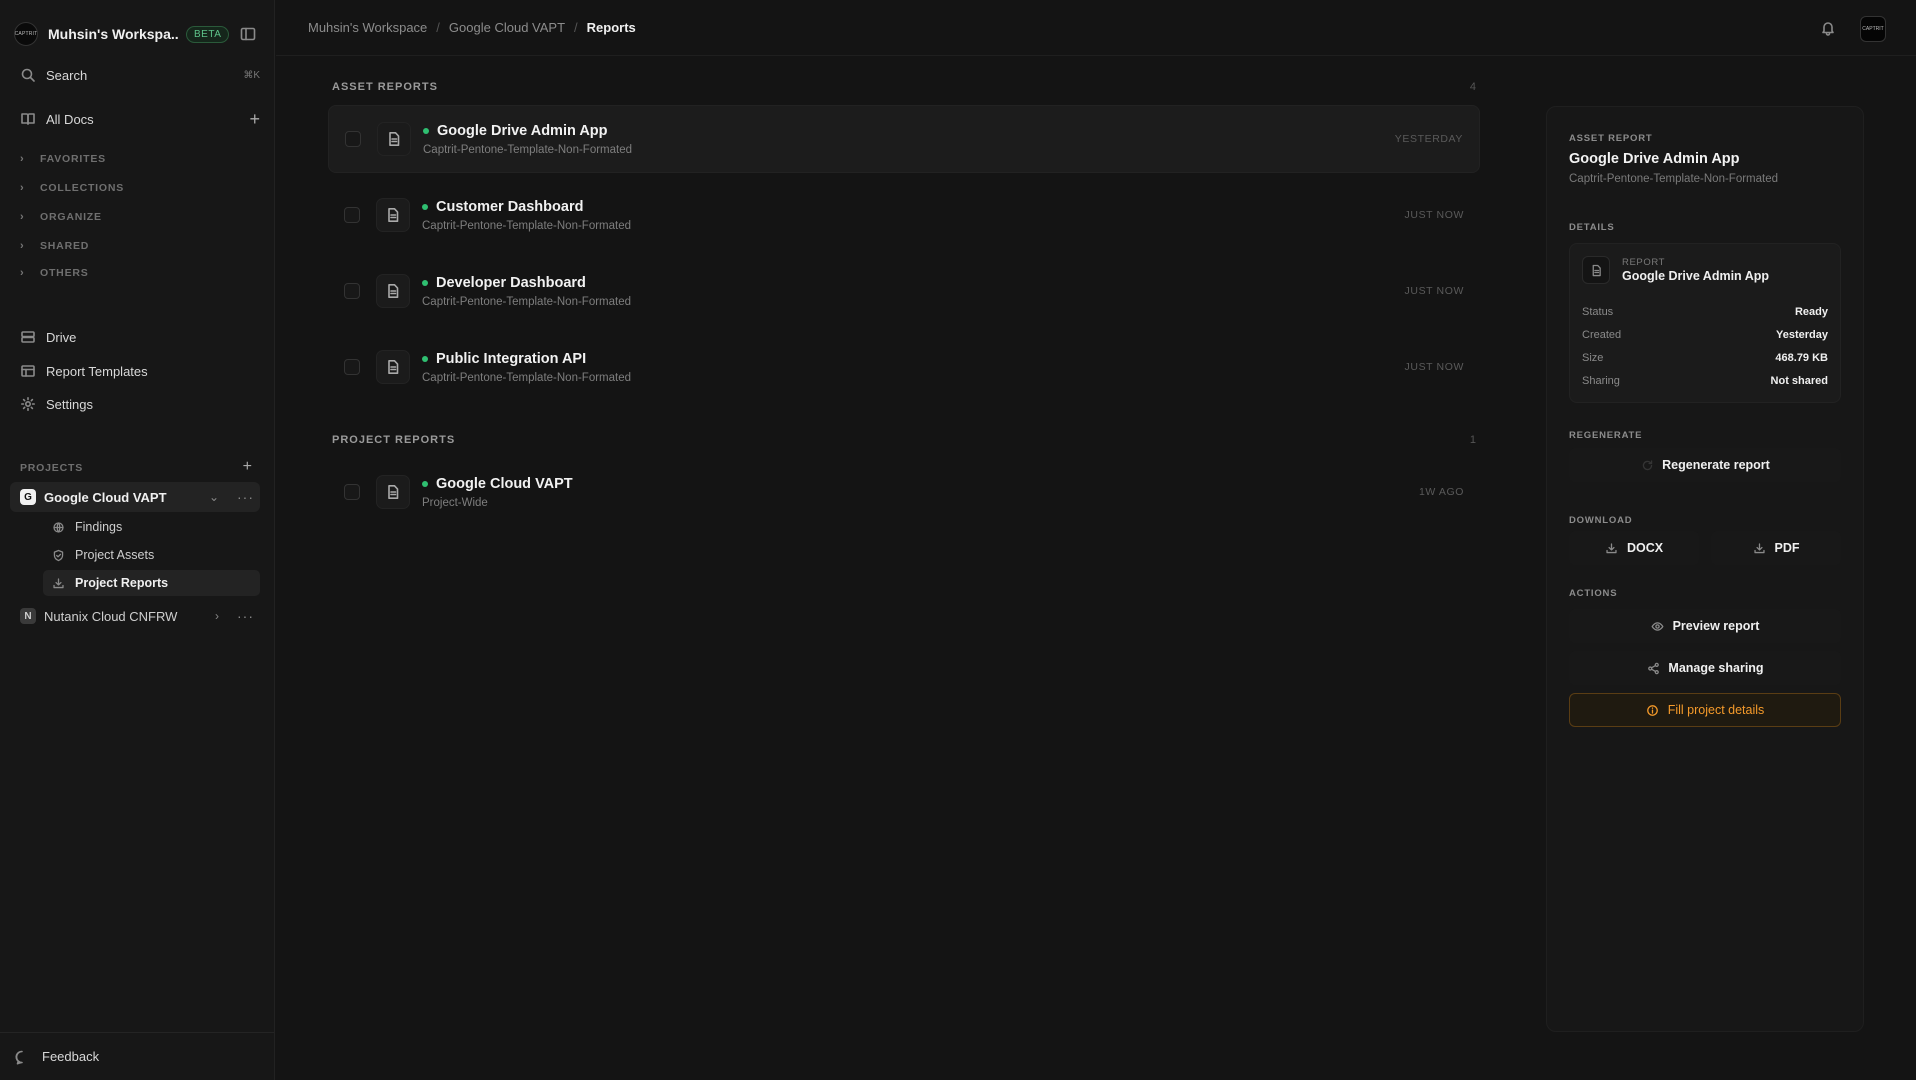  What do you see at coordinates (1705, 465) in the screenshot?
I see `regenerate-report-button: Regenerate report` at bounding box center [1705, 465].